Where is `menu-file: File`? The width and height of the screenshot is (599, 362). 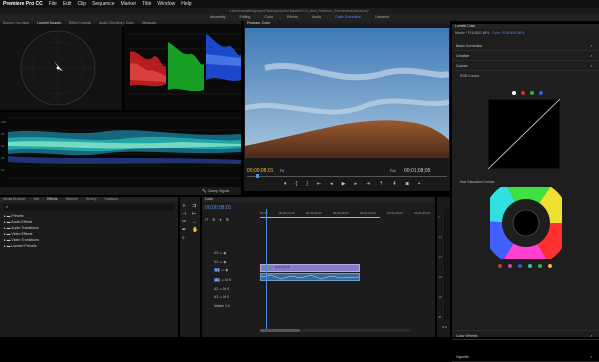
menu-file: File is located at coordinates (53, 4).